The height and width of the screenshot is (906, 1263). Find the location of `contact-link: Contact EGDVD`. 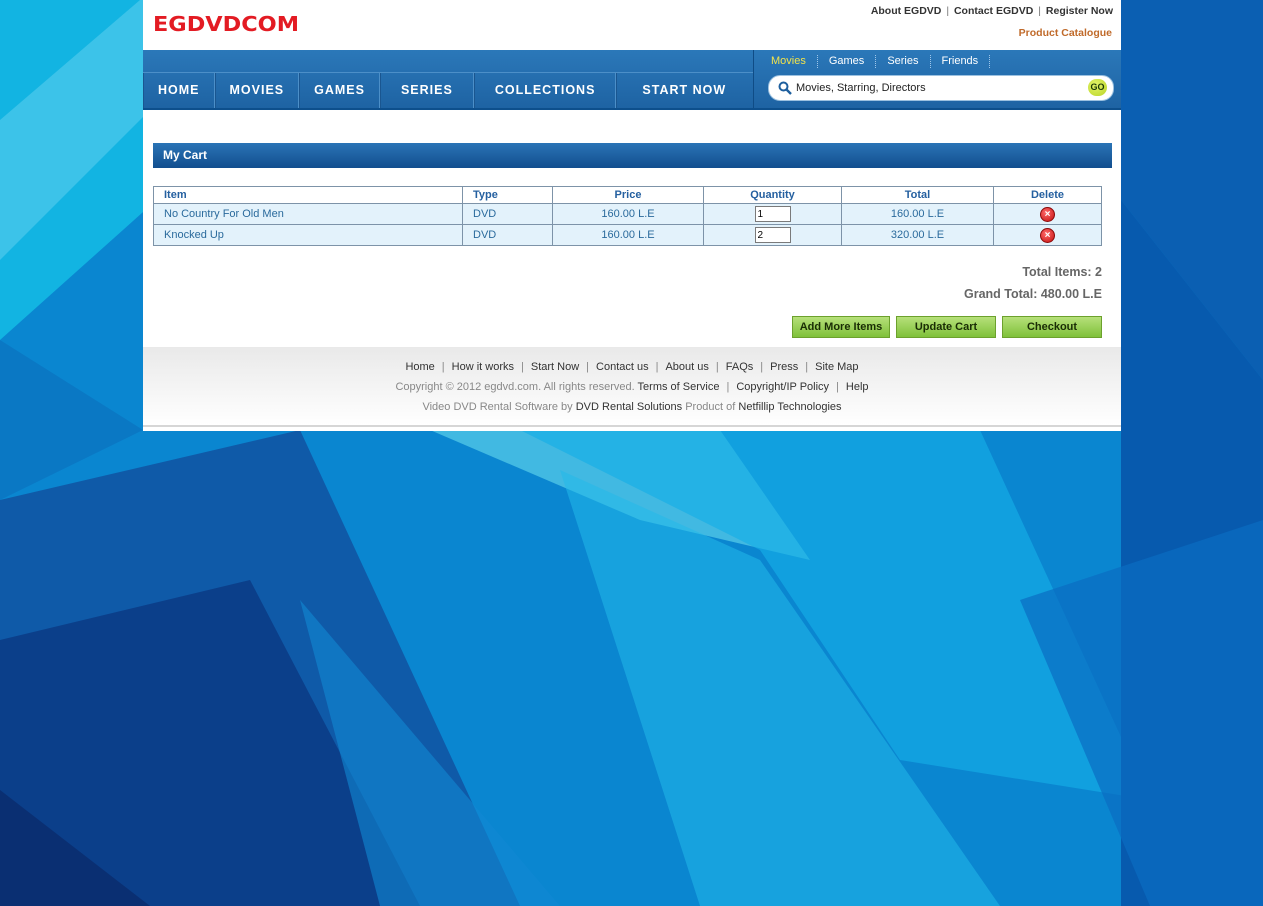

contact-link: Contact EGDVD is located at coordinates (993, 11).